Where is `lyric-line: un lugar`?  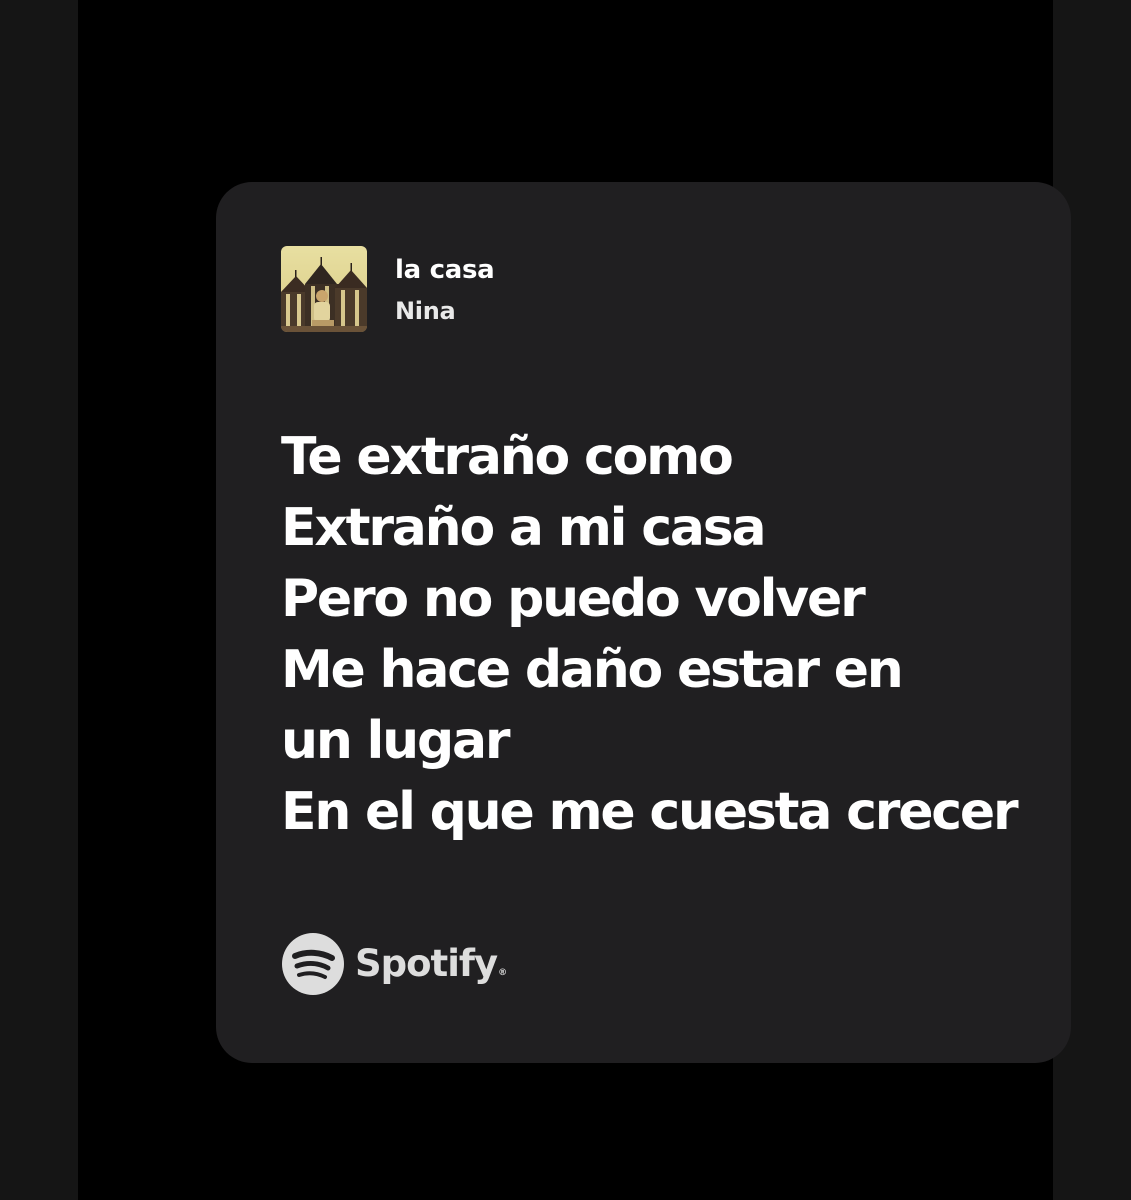
lyric-line: un lugar is located at coordinates (396, 741).